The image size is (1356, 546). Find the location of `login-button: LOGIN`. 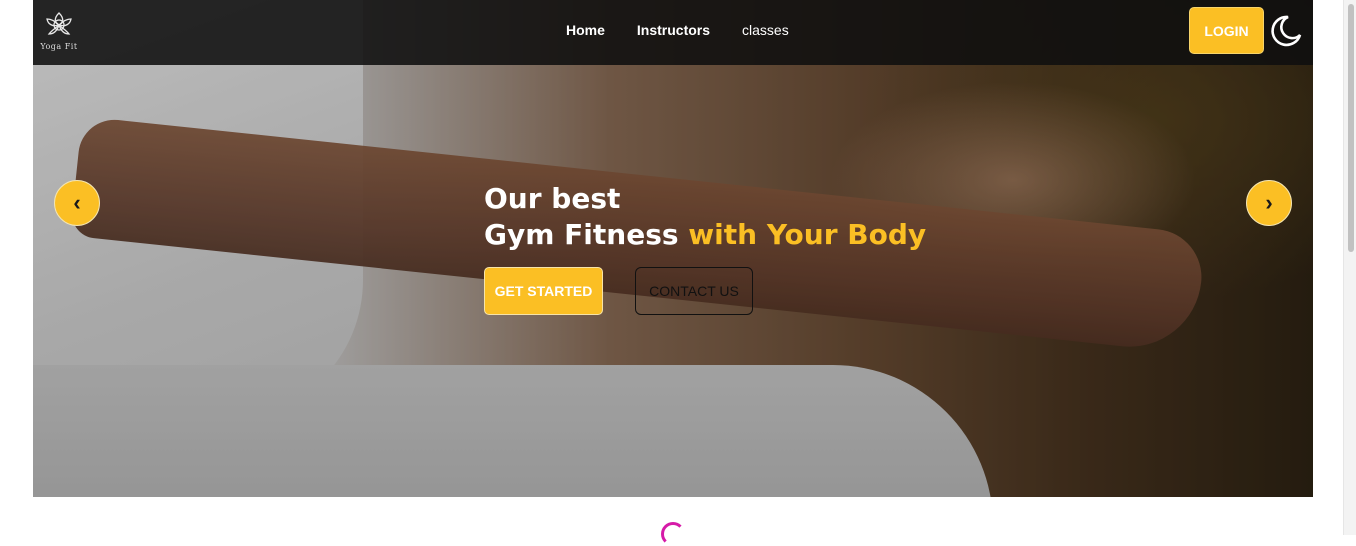

login-button: LOGIN is located at coordinates (1226, 30).